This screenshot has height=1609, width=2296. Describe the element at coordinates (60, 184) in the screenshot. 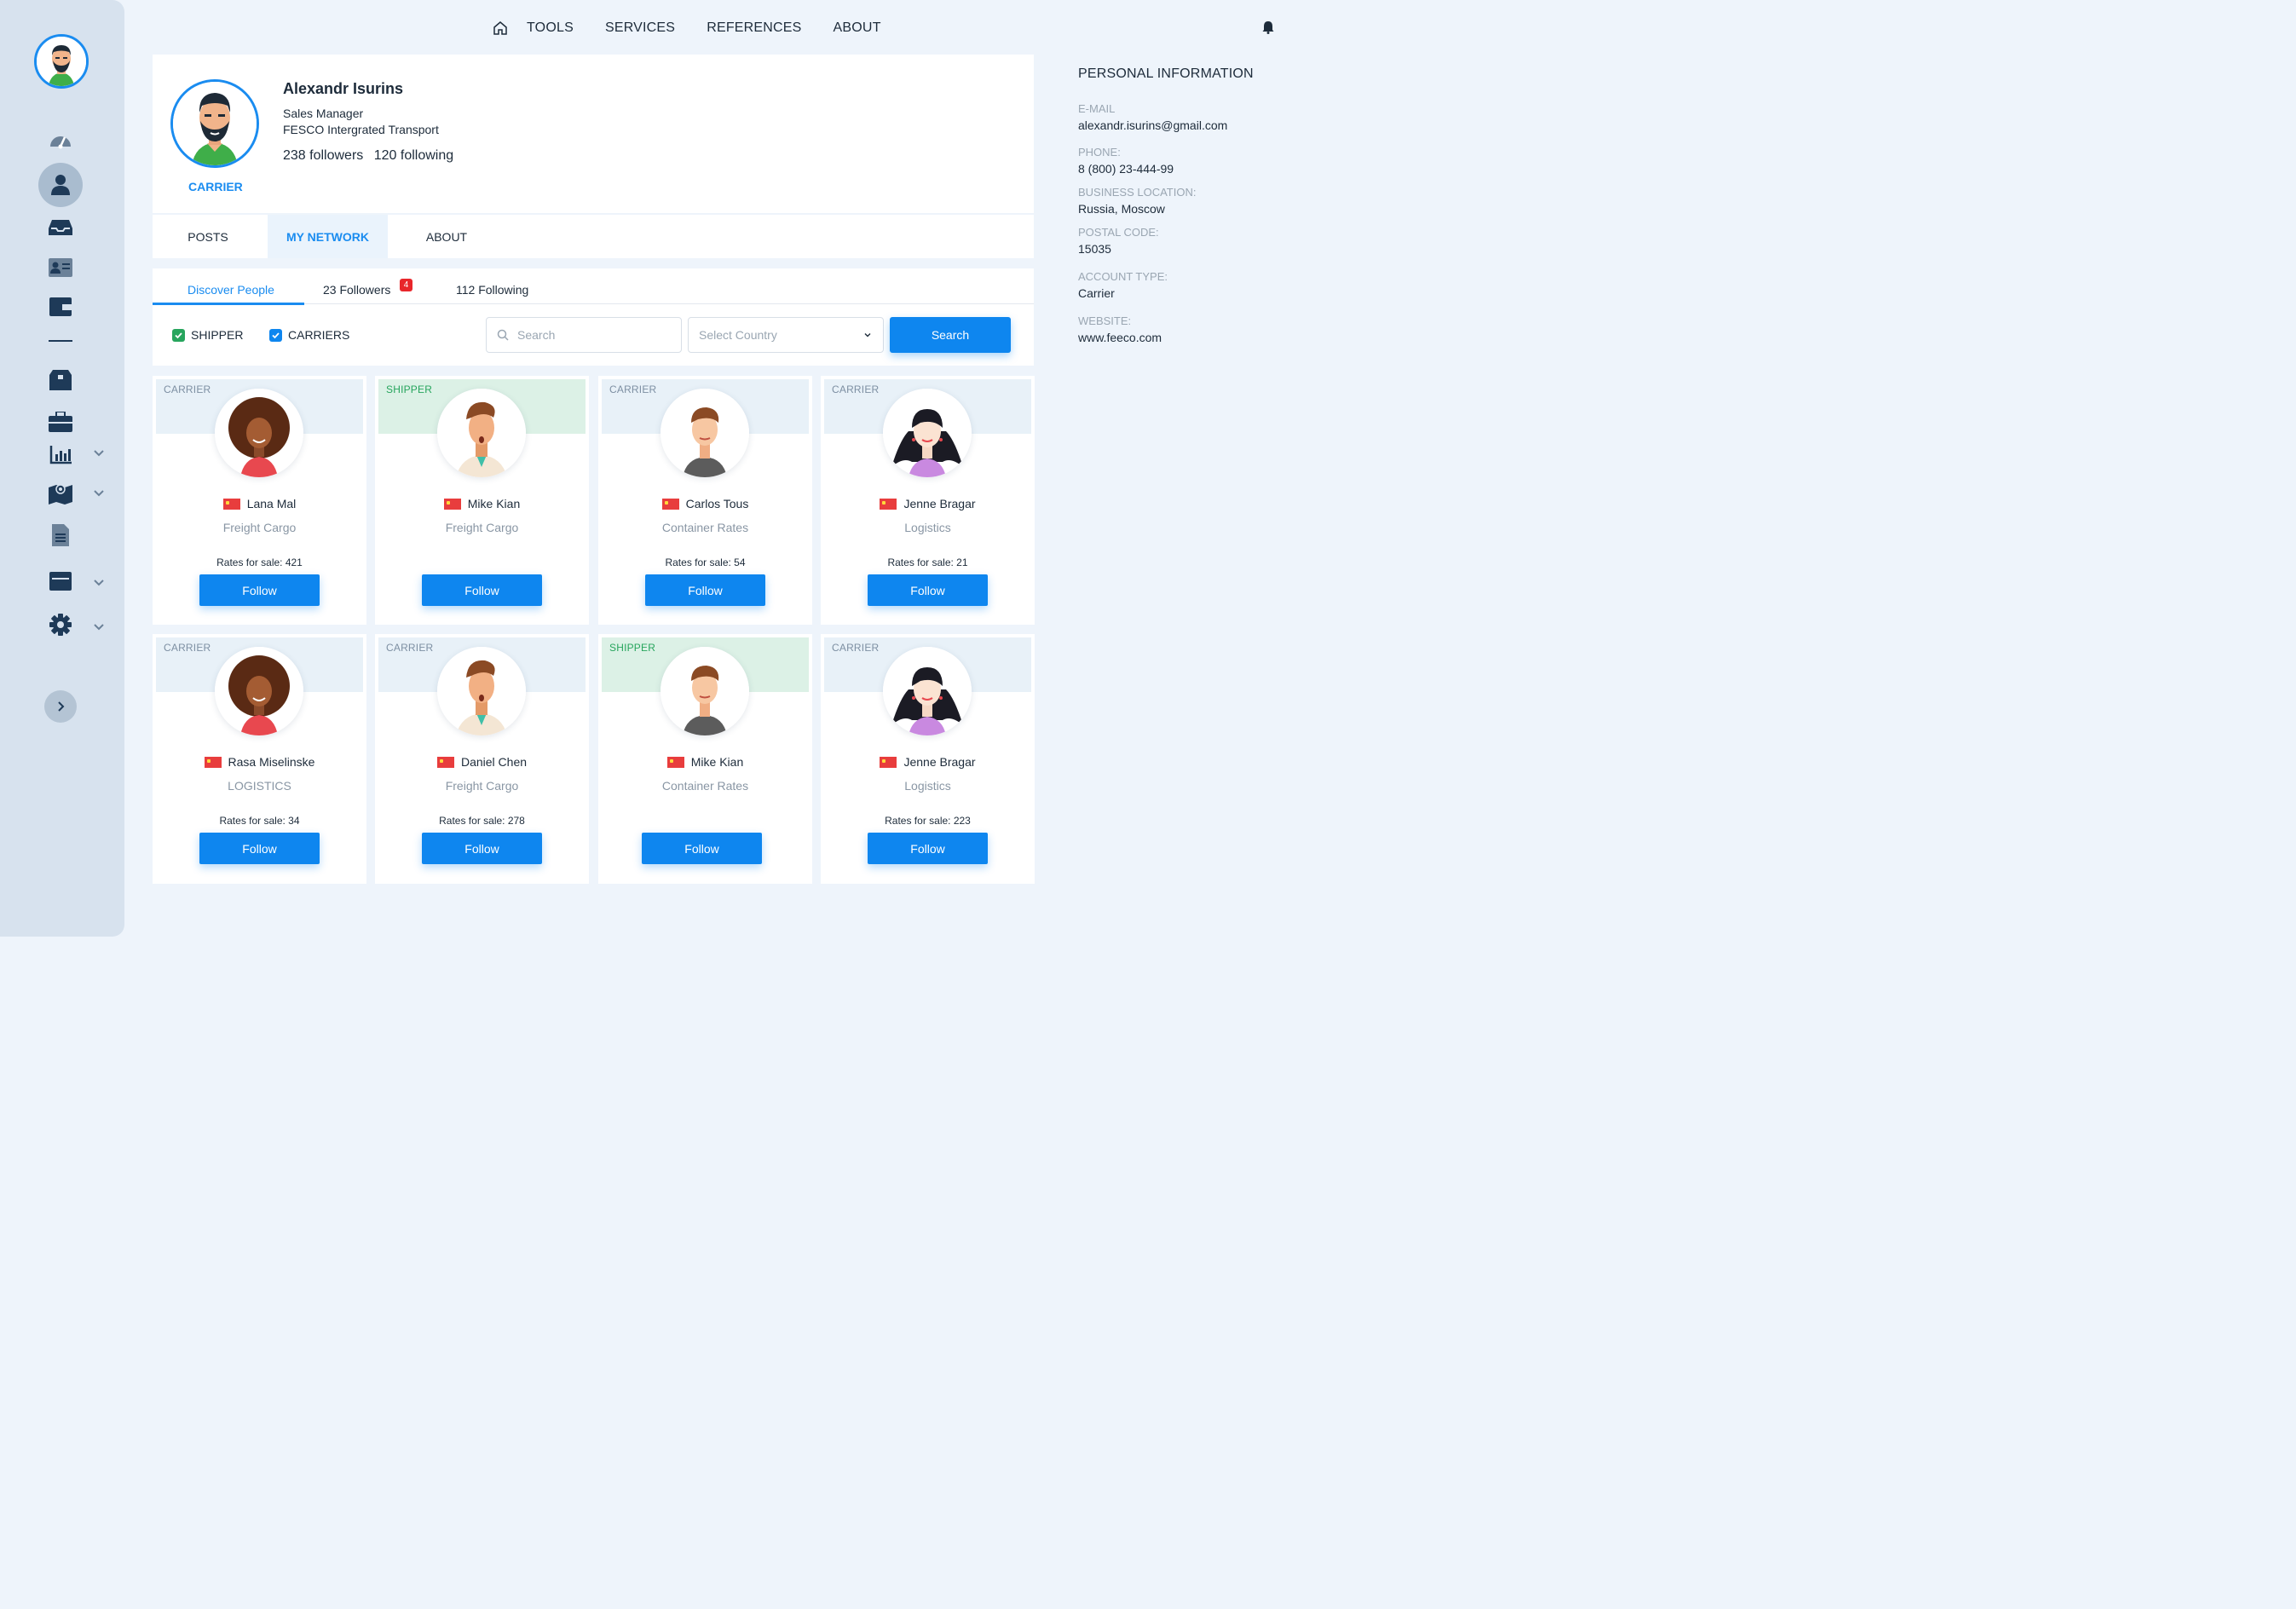

I see `profile-icon` at that location.